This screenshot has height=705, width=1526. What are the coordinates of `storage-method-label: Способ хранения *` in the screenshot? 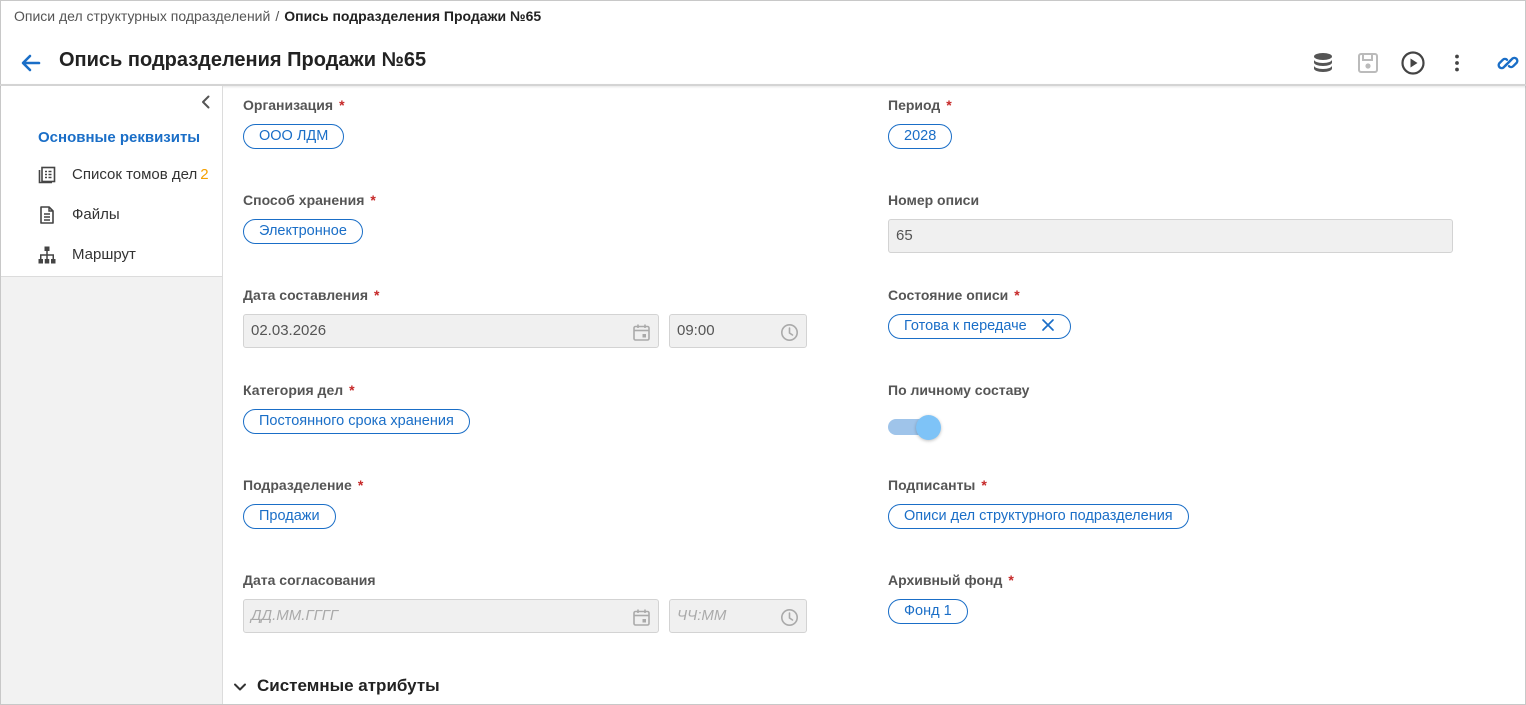 It's located at (309, 200).